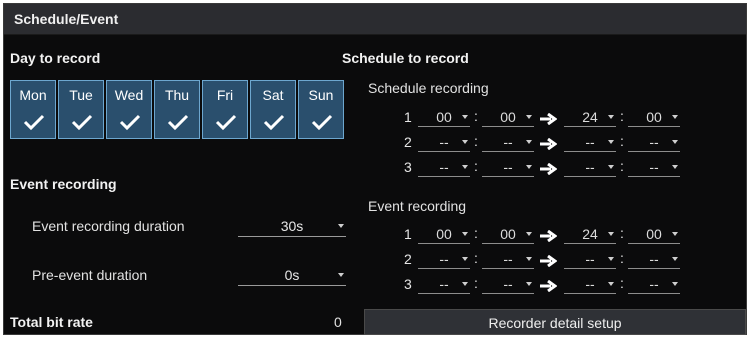  What do you see at coordinates (428, 88) in the screenshot?
I see `schedule-recording-label: Schedule recording` at bounding box center [428, 88].